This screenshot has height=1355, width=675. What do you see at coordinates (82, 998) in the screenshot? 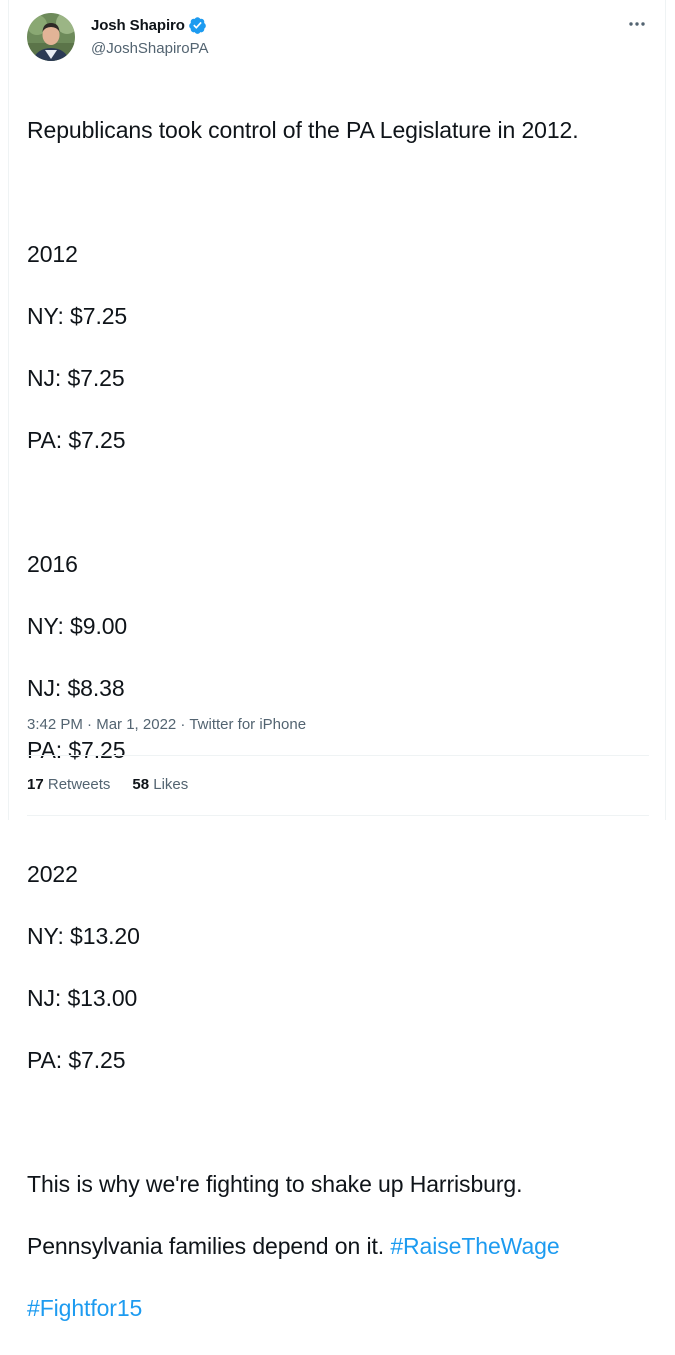
I see `tweet-line: NJ: $13.00` at bounding box center [82, 998].